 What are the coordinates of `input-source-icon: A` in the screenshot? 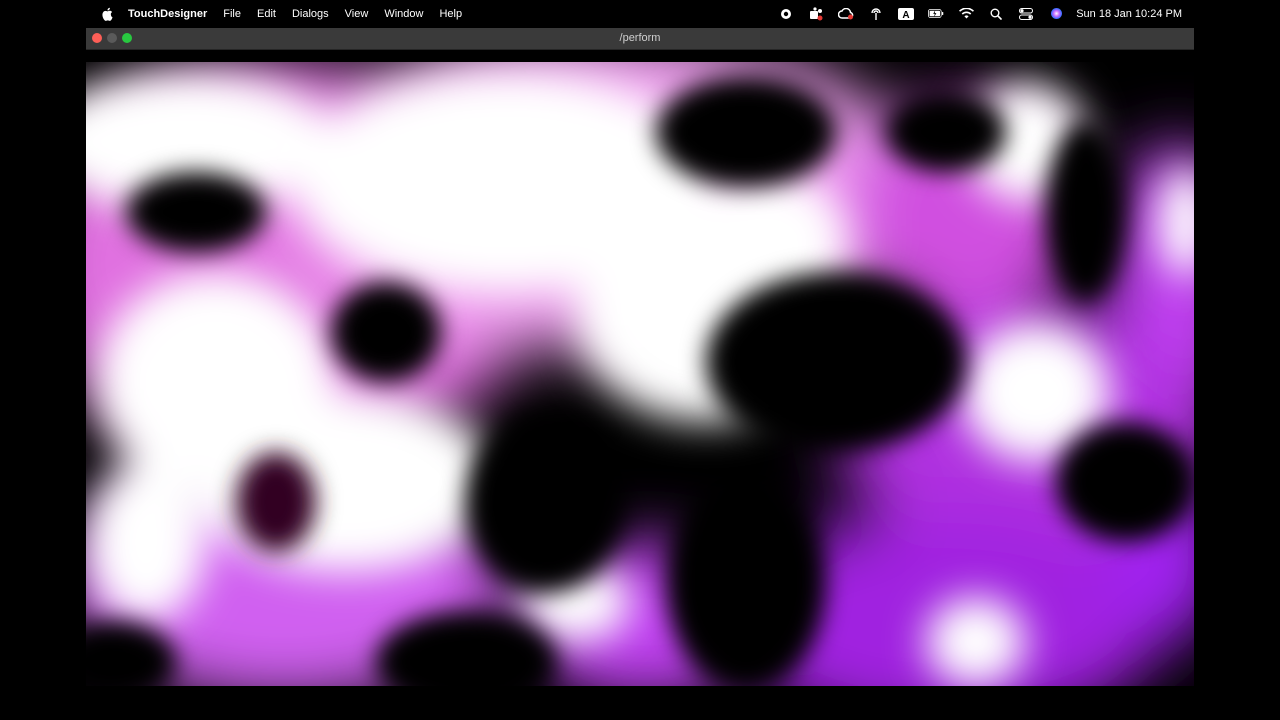 It's located at (906, 14).